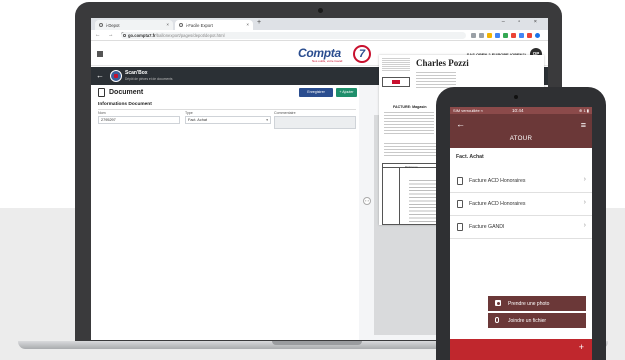  I want to click on list-item: Facture GANDI ›, so click(521, 228).